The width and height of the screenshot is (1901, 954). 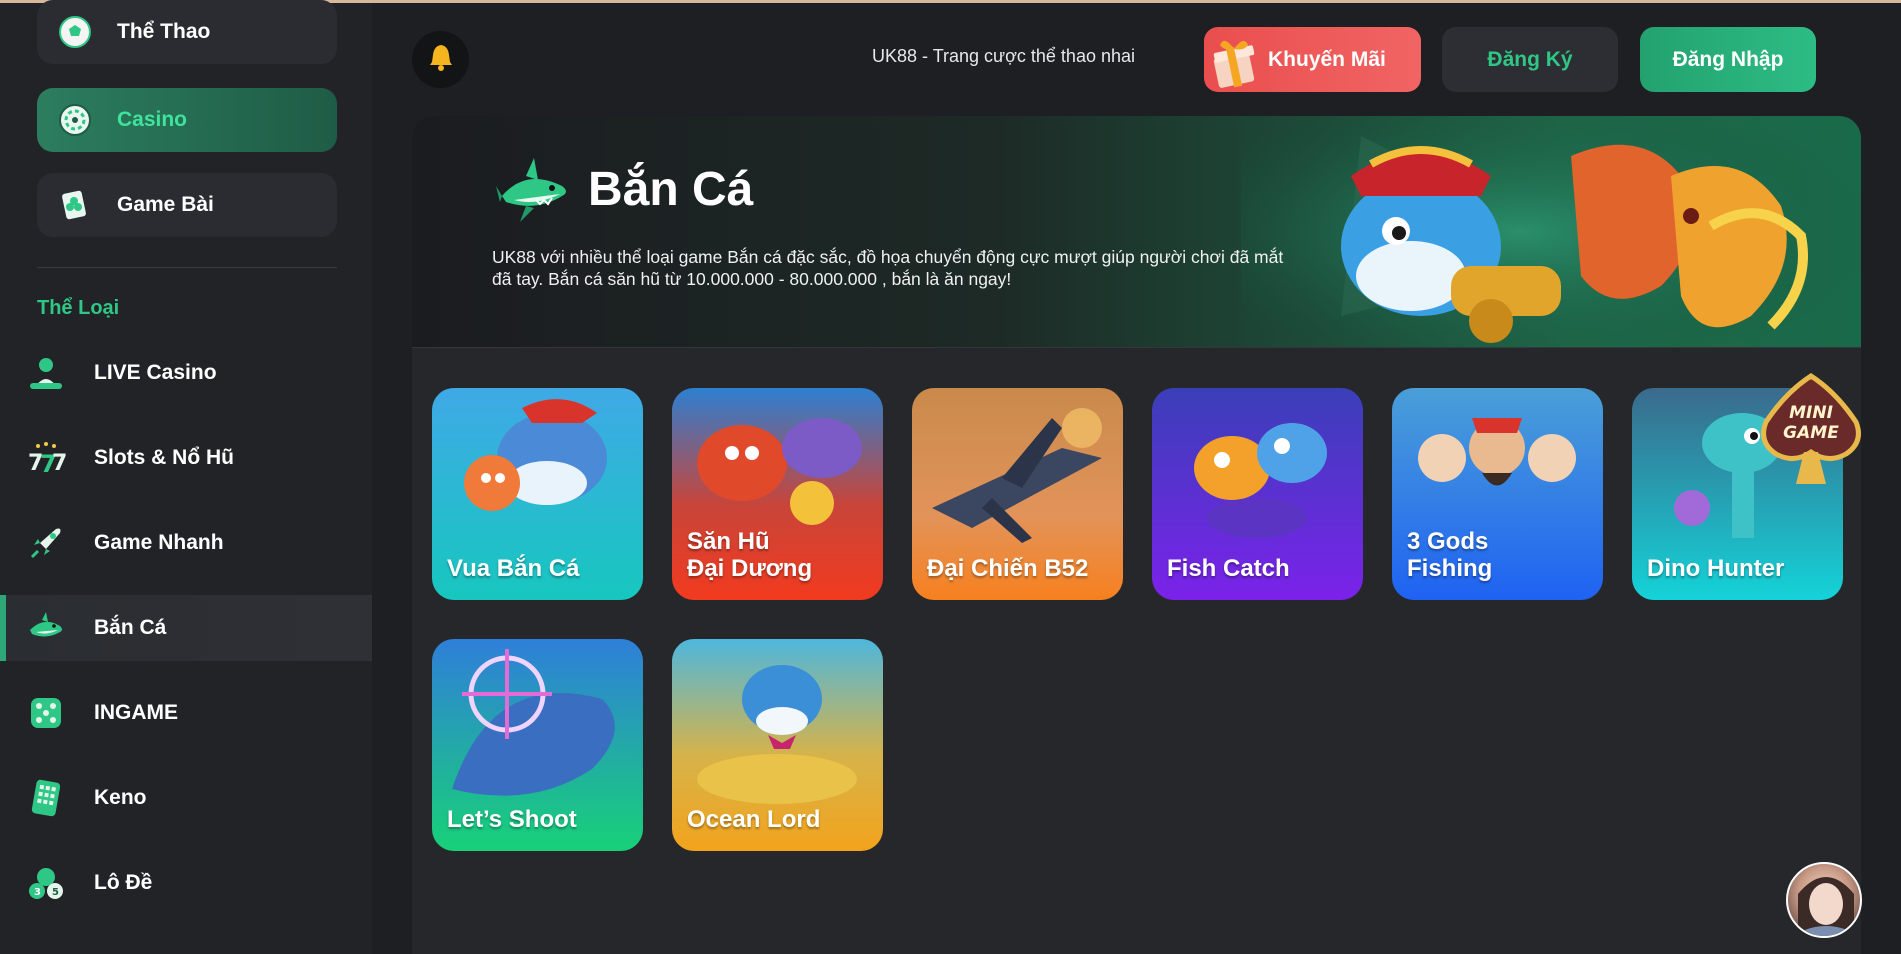 I want to click on slot-777-icon: 777, so click(x=46, y=458).